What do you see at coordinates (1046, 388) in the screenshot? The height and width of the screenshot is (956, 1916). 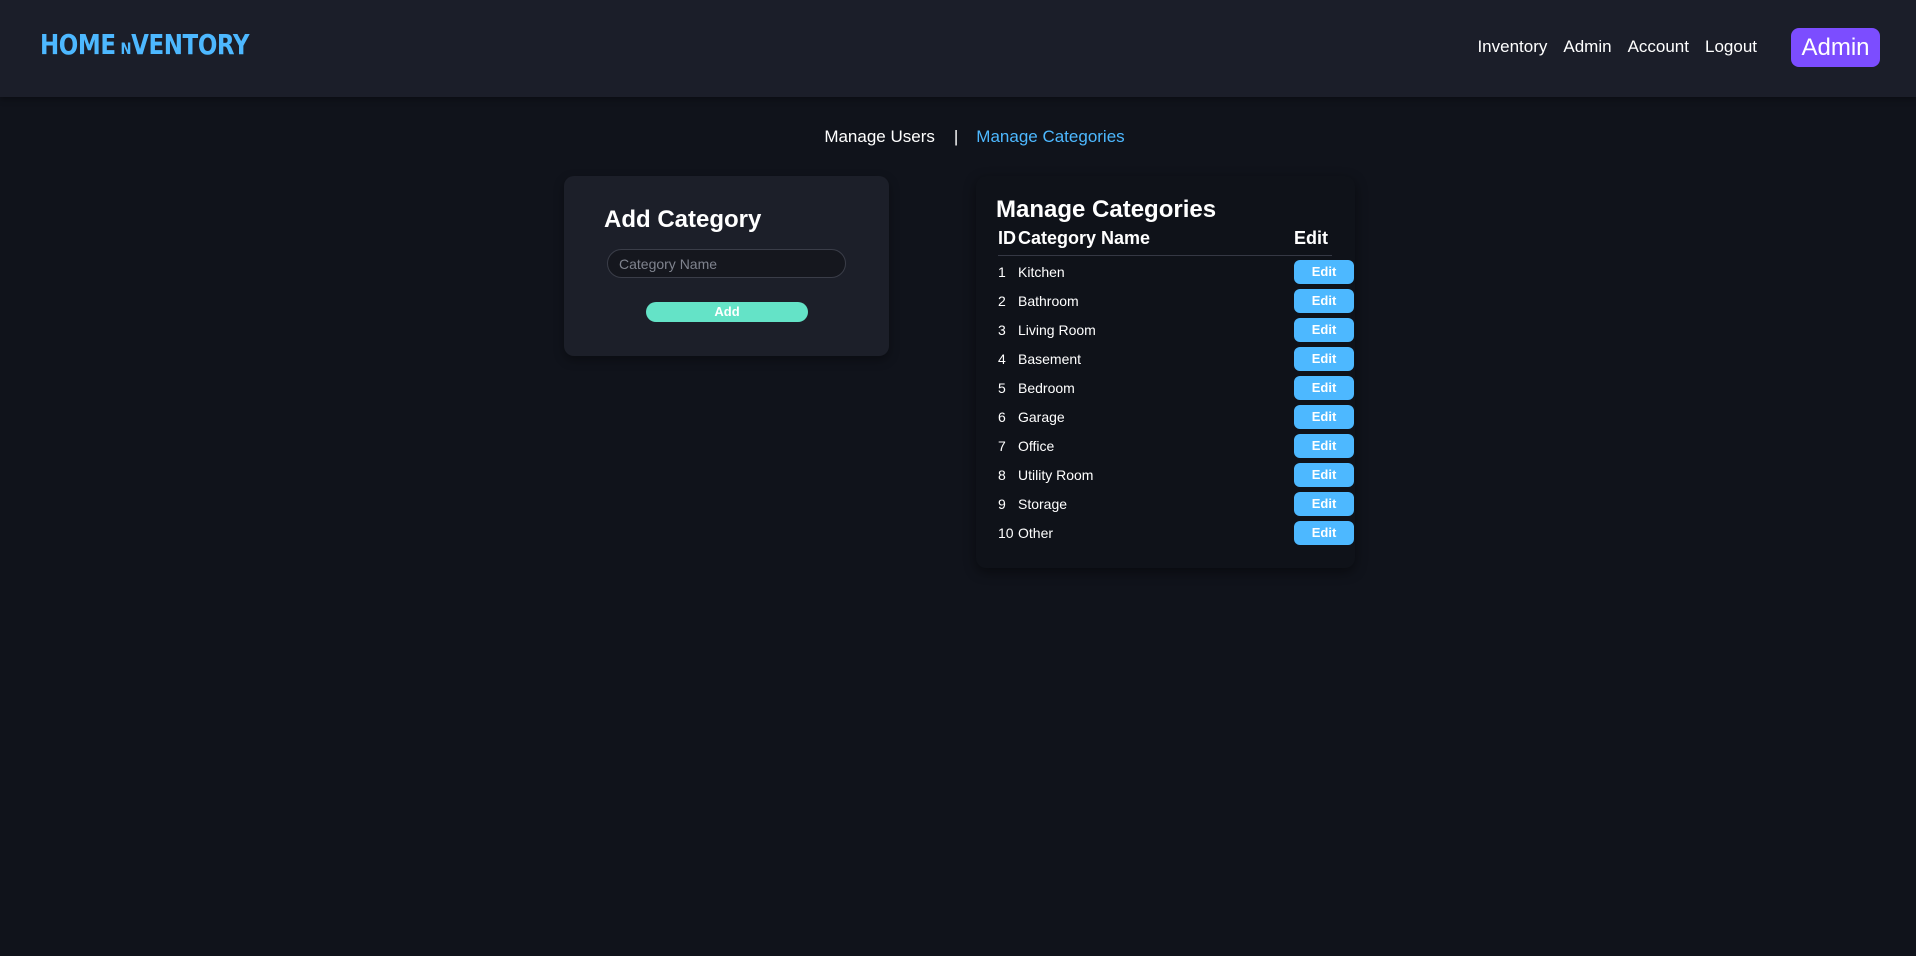 I see `category-name: Bedroom` at bounding box center [1046, 388].